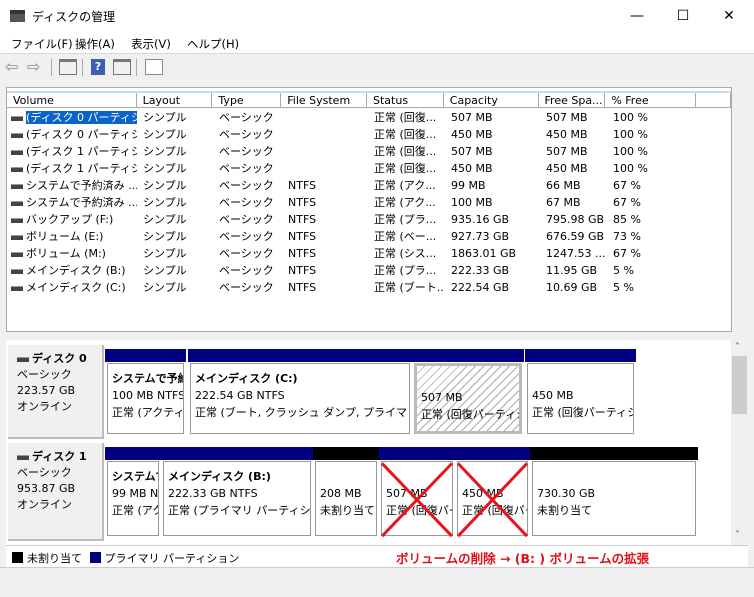  I want to click on column-header, so click(713, 100).